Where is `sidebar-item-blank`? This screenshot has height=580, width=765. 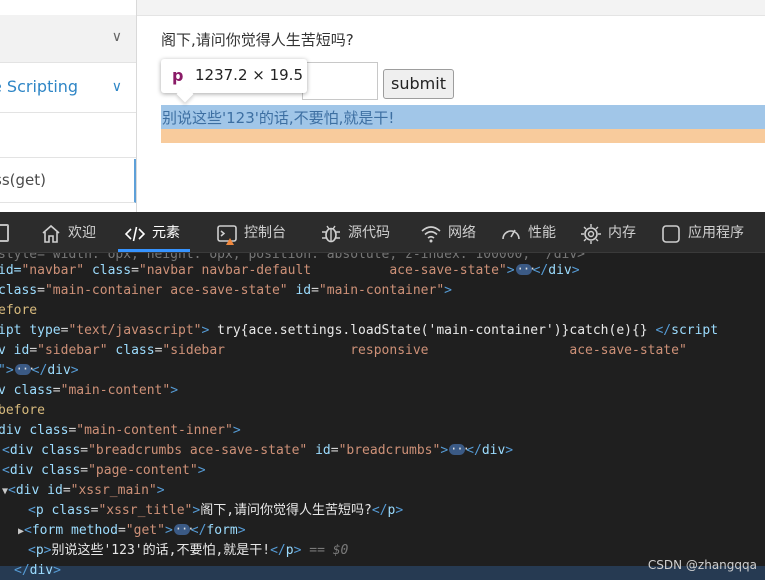 sidebar-item-blank is located at coordinates (68, 136).